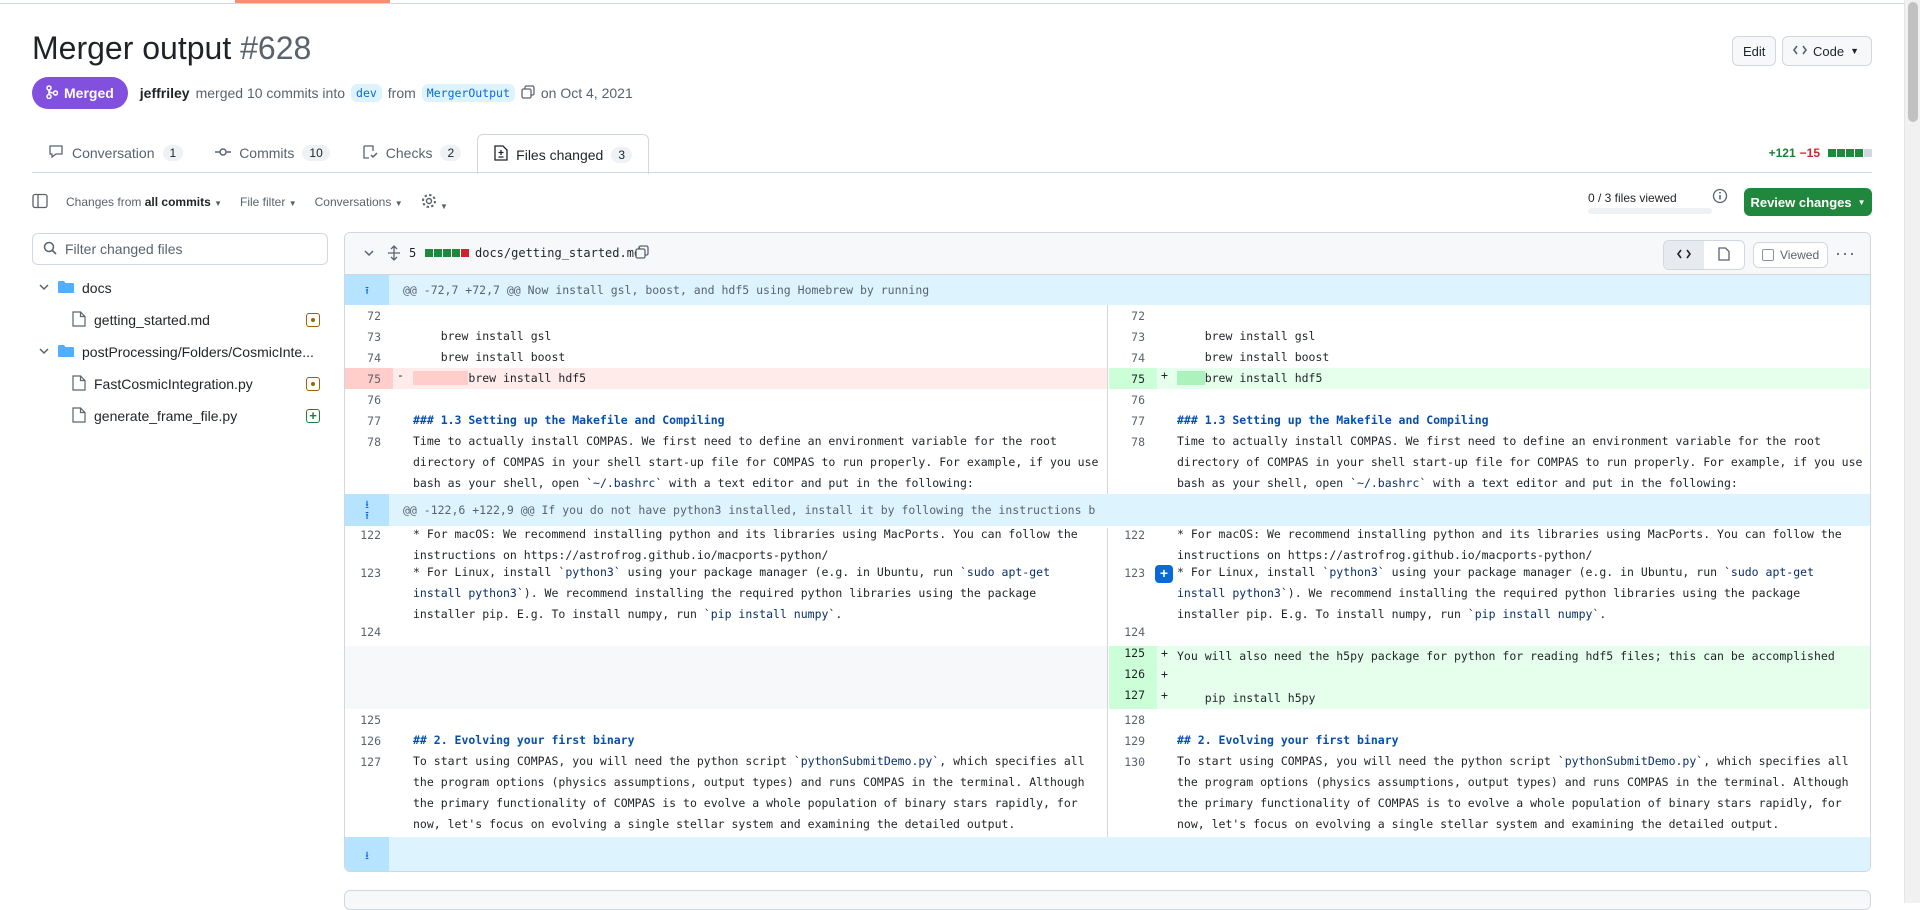 The image size is (1920, 910). I want to click on page-scrollbar, so click(1912, 451).